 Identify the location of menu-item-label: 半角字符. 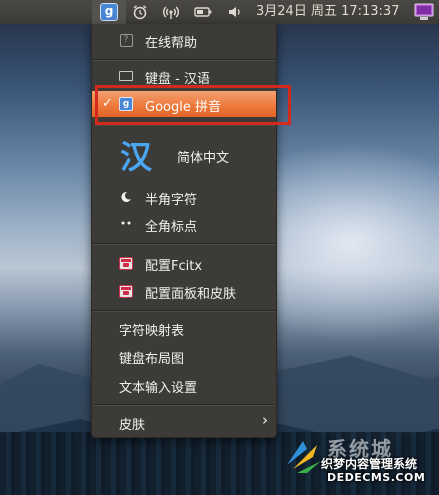
(171, 200).